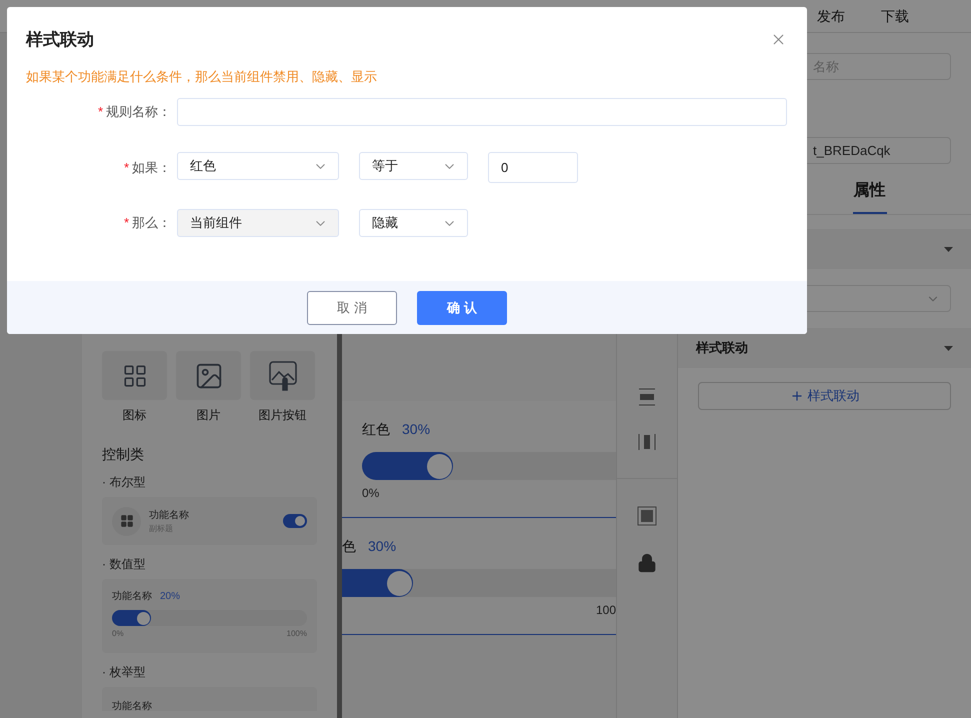 This screenshot has height=718, width=971. Describe the element at coordinates (647, 563) in the screenshot. I see `lock-icon` at that location.